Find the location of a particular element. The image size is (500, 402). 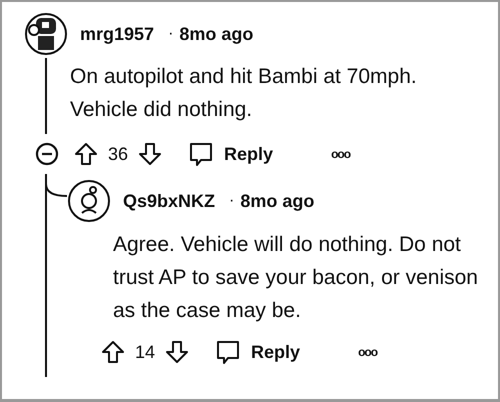

vote-count: 14 is located at coordinates (145, 352).